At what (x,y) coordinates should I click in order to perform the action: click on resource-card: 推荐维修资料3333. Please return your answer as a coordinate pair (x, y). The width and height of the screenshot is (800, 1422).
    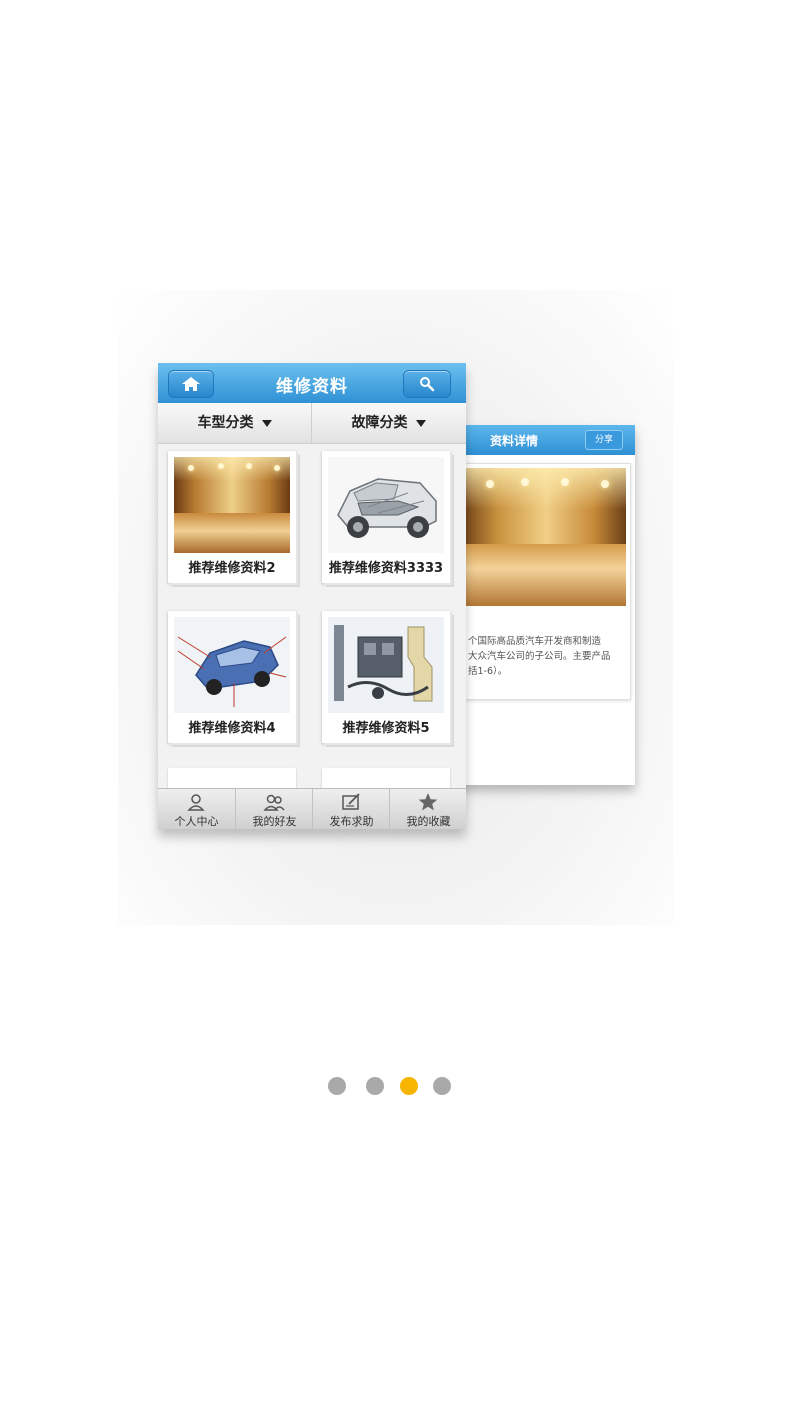
    Looking at the image, I should click on (386, 517).